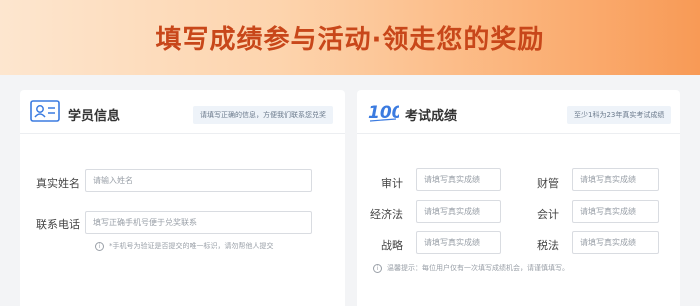 The width and height of the screenshot is (700, 306). What do you see at coordinates (615, 242) in the screenshot?
I see `score-input-tax-law: 请填写真实成绩` at bounding box center [615, 242].